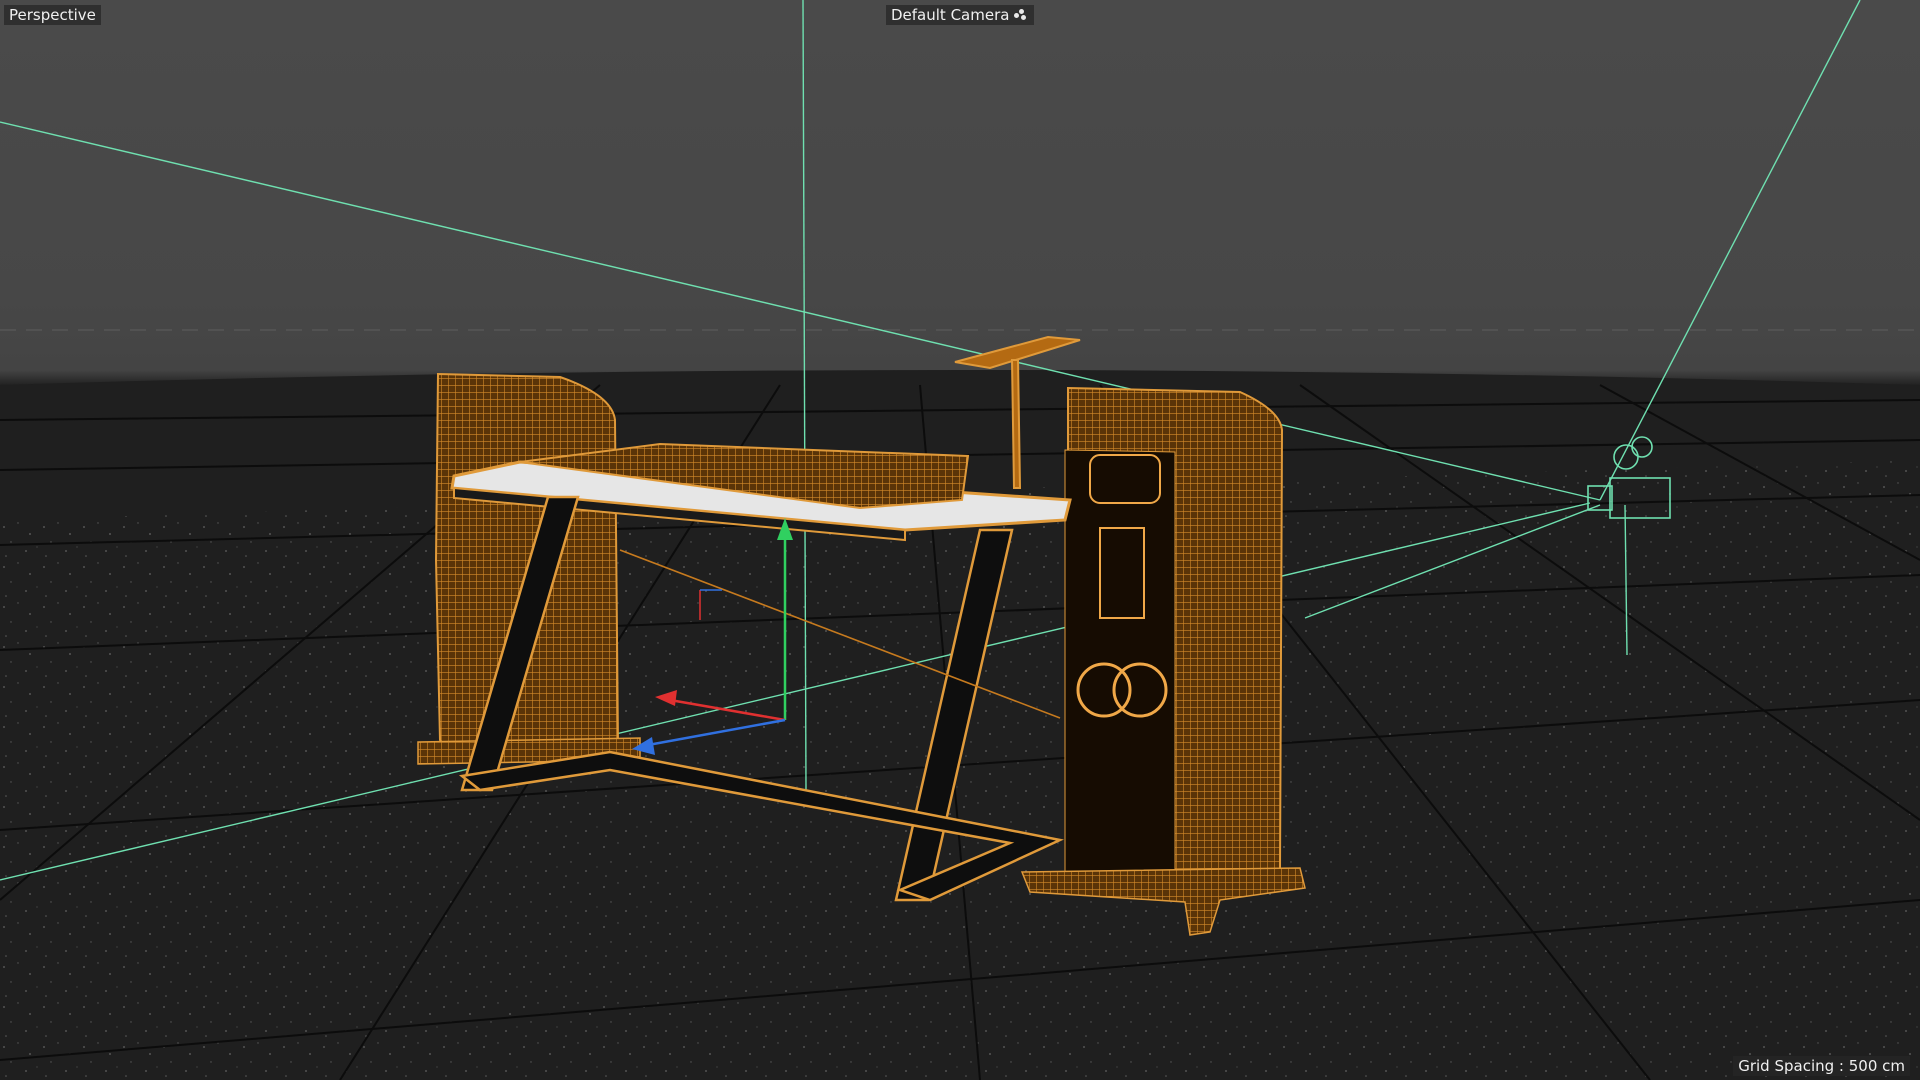 The height and width of the screenshot is (1080, 1920). I want to click on camera-selector: Default Camera, so click(960, 15).